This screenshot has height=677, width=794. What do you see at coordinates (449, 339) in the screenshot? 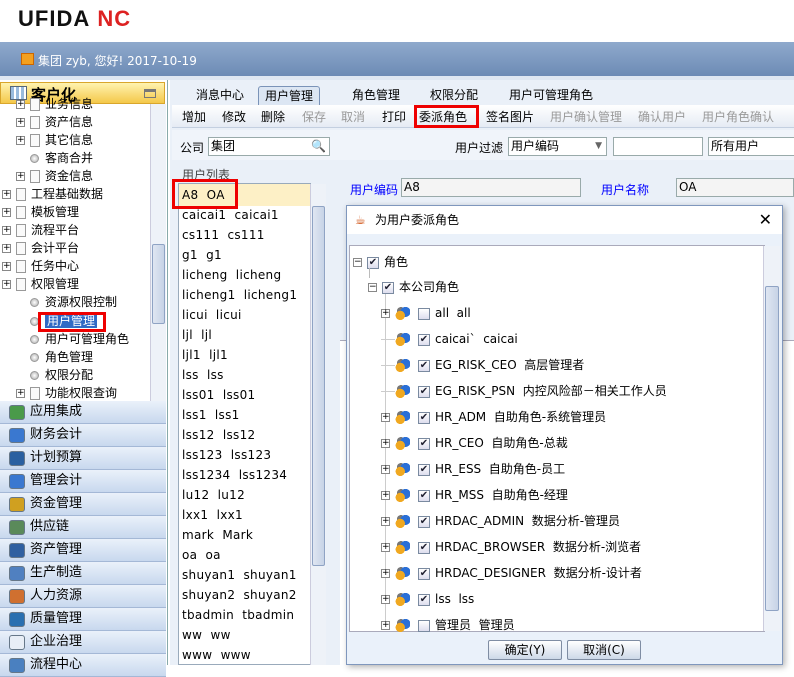
I see `role-item: ✔ caicai` caicai` at bounding box center [449, 339].